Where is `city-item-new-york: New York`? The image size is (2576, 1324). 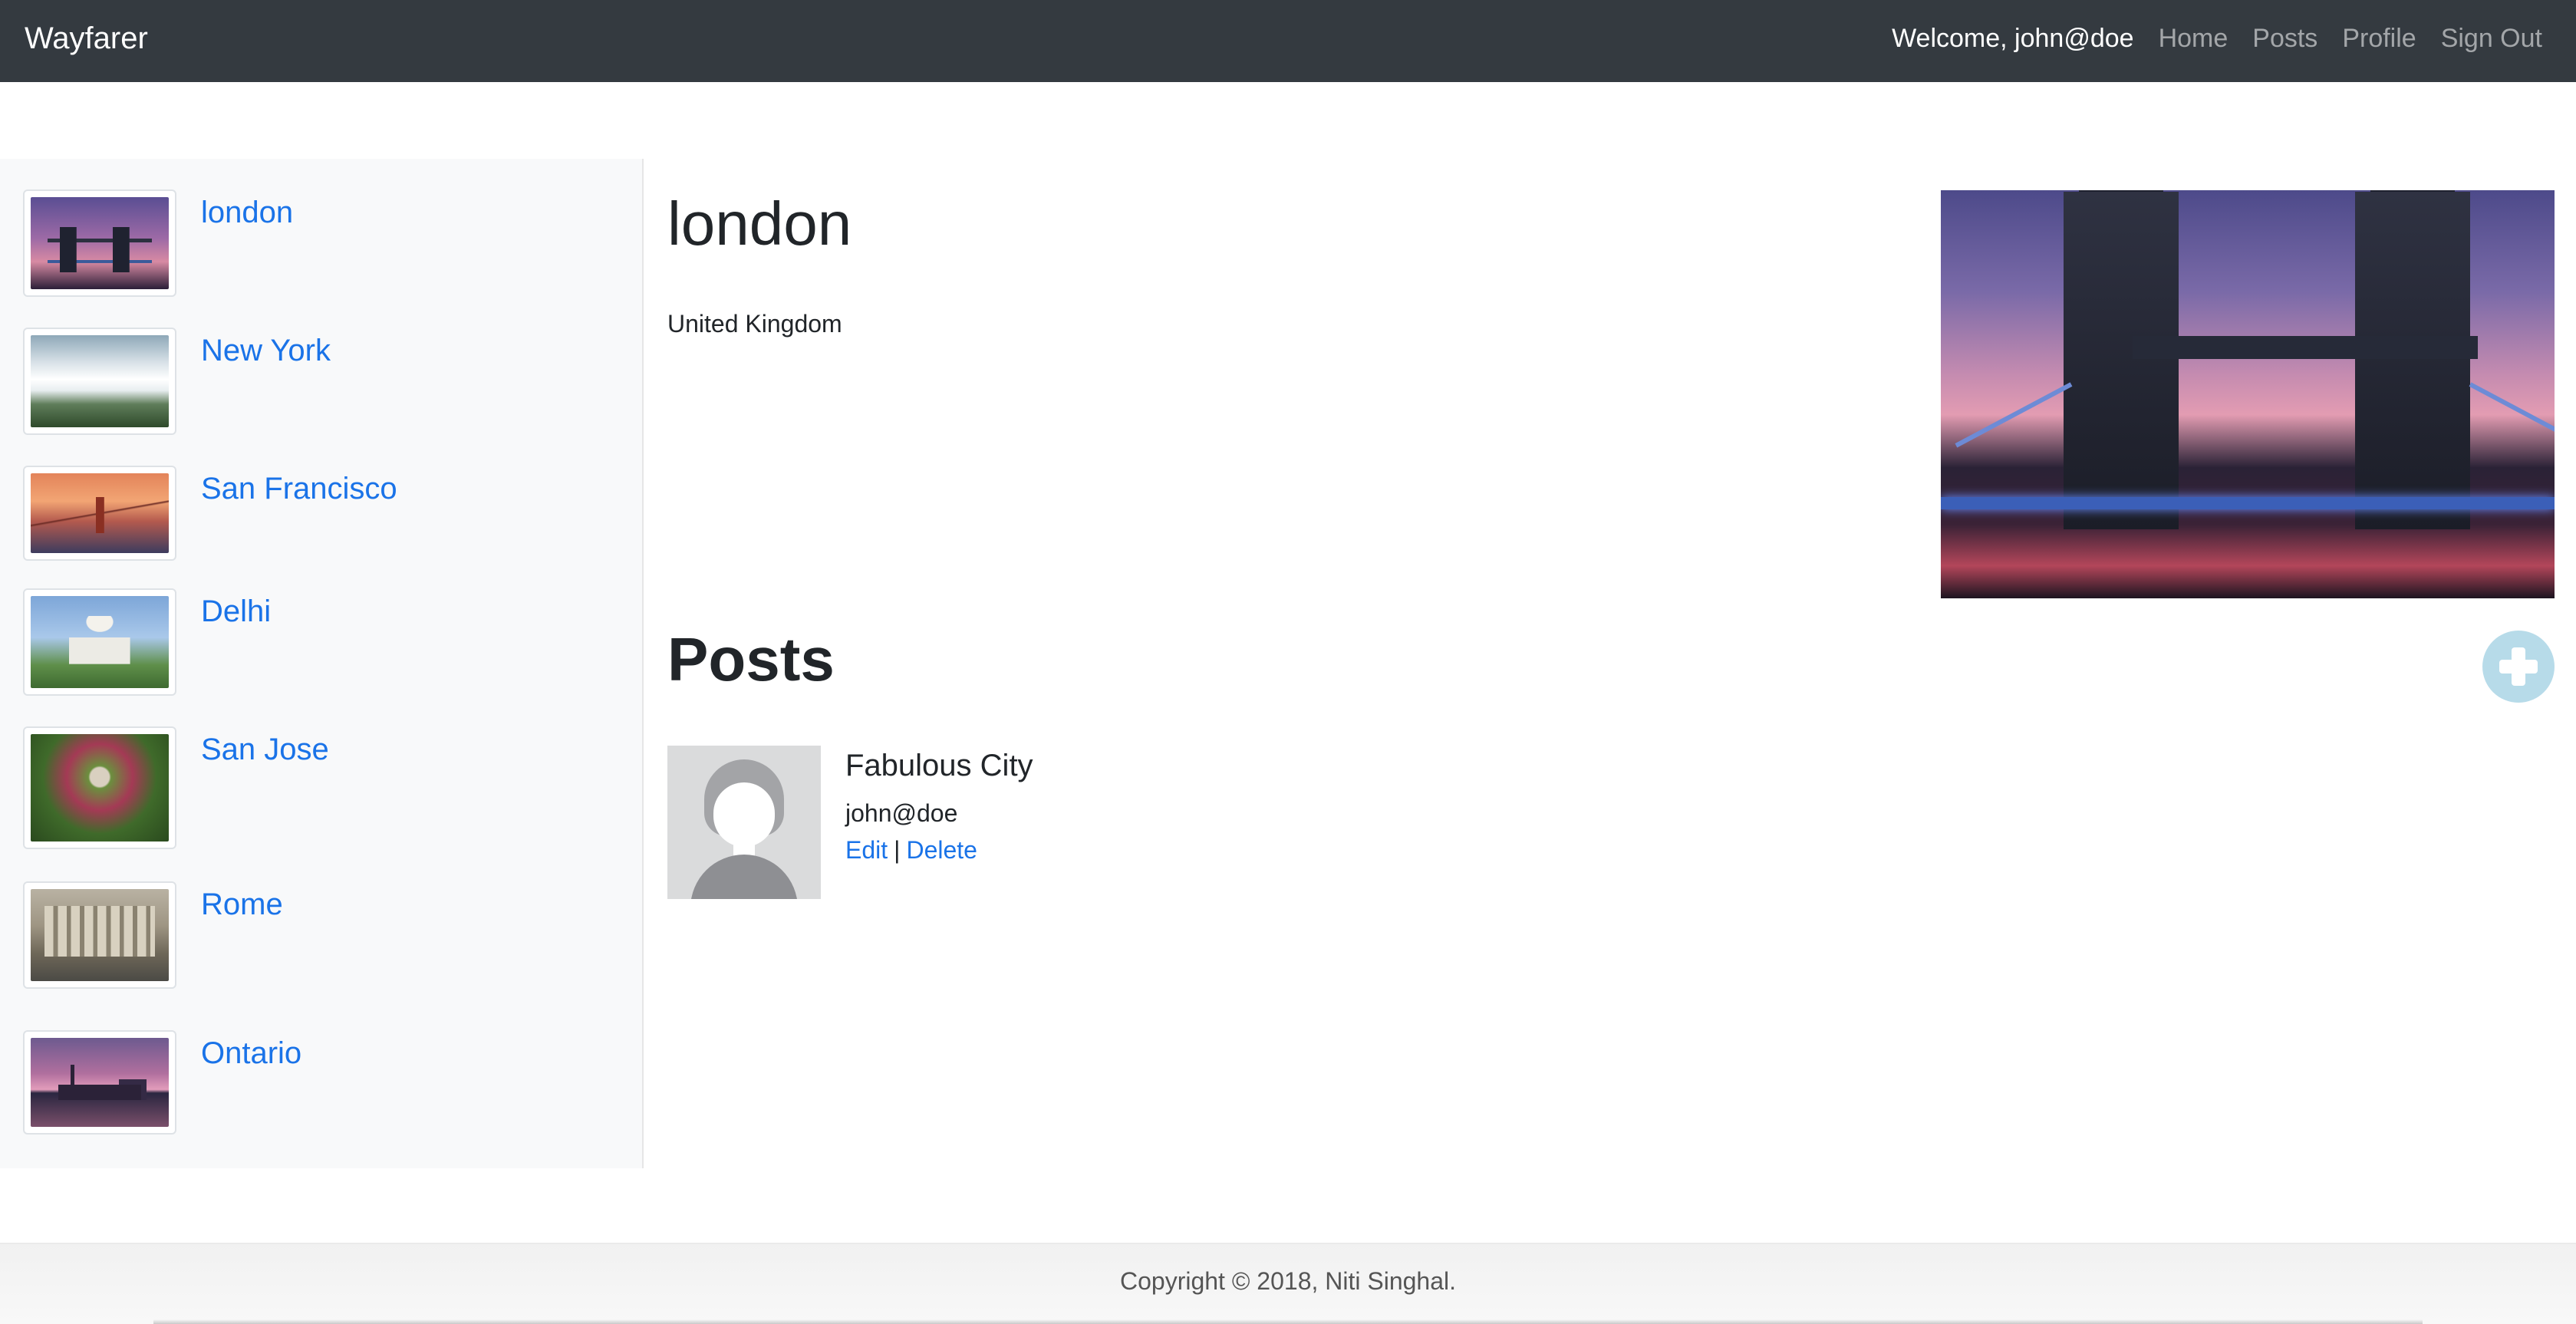 city-item-new-york: New York is located at coordinates (322, 381).